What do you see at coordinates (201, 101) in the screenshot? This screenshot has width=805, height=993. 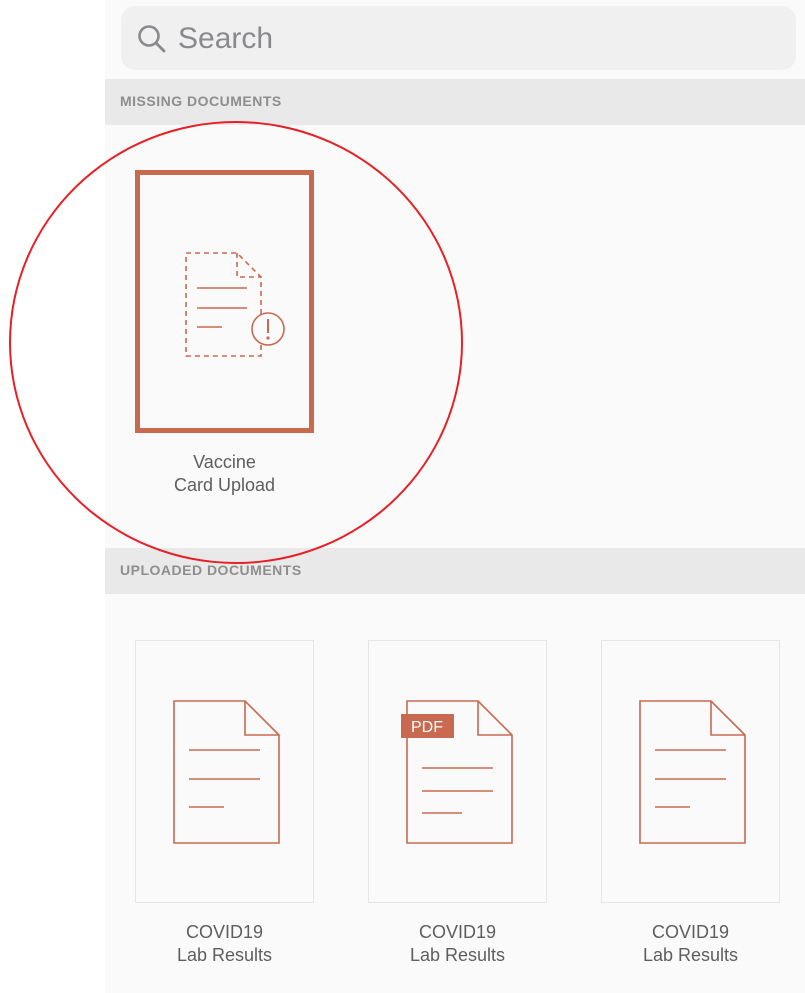 I see `section-title: MISSING DOCUMENTS` at bounding box center [201, 101].